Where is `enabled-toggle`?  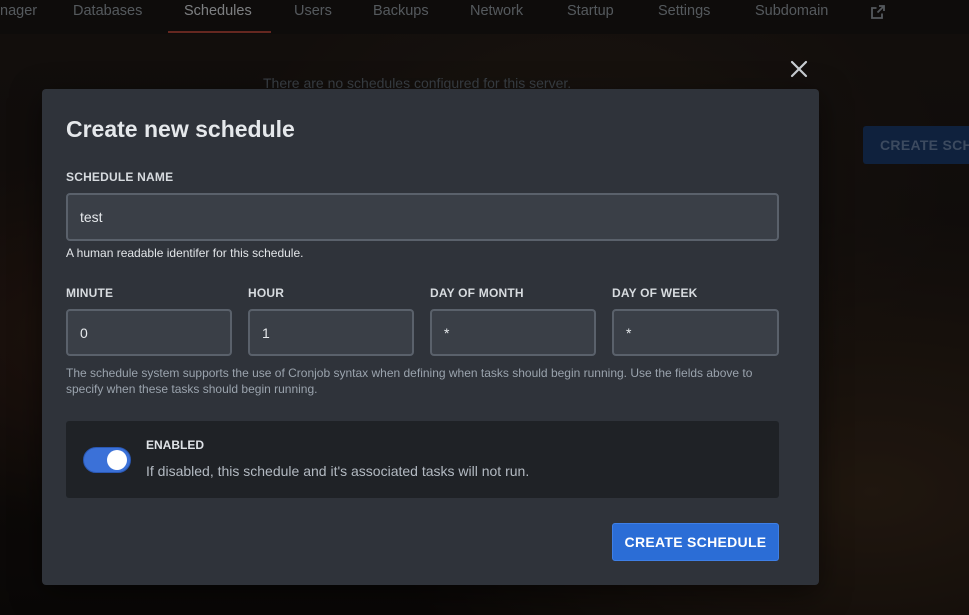 enabled-toggle is located at coordinates (107, 460).